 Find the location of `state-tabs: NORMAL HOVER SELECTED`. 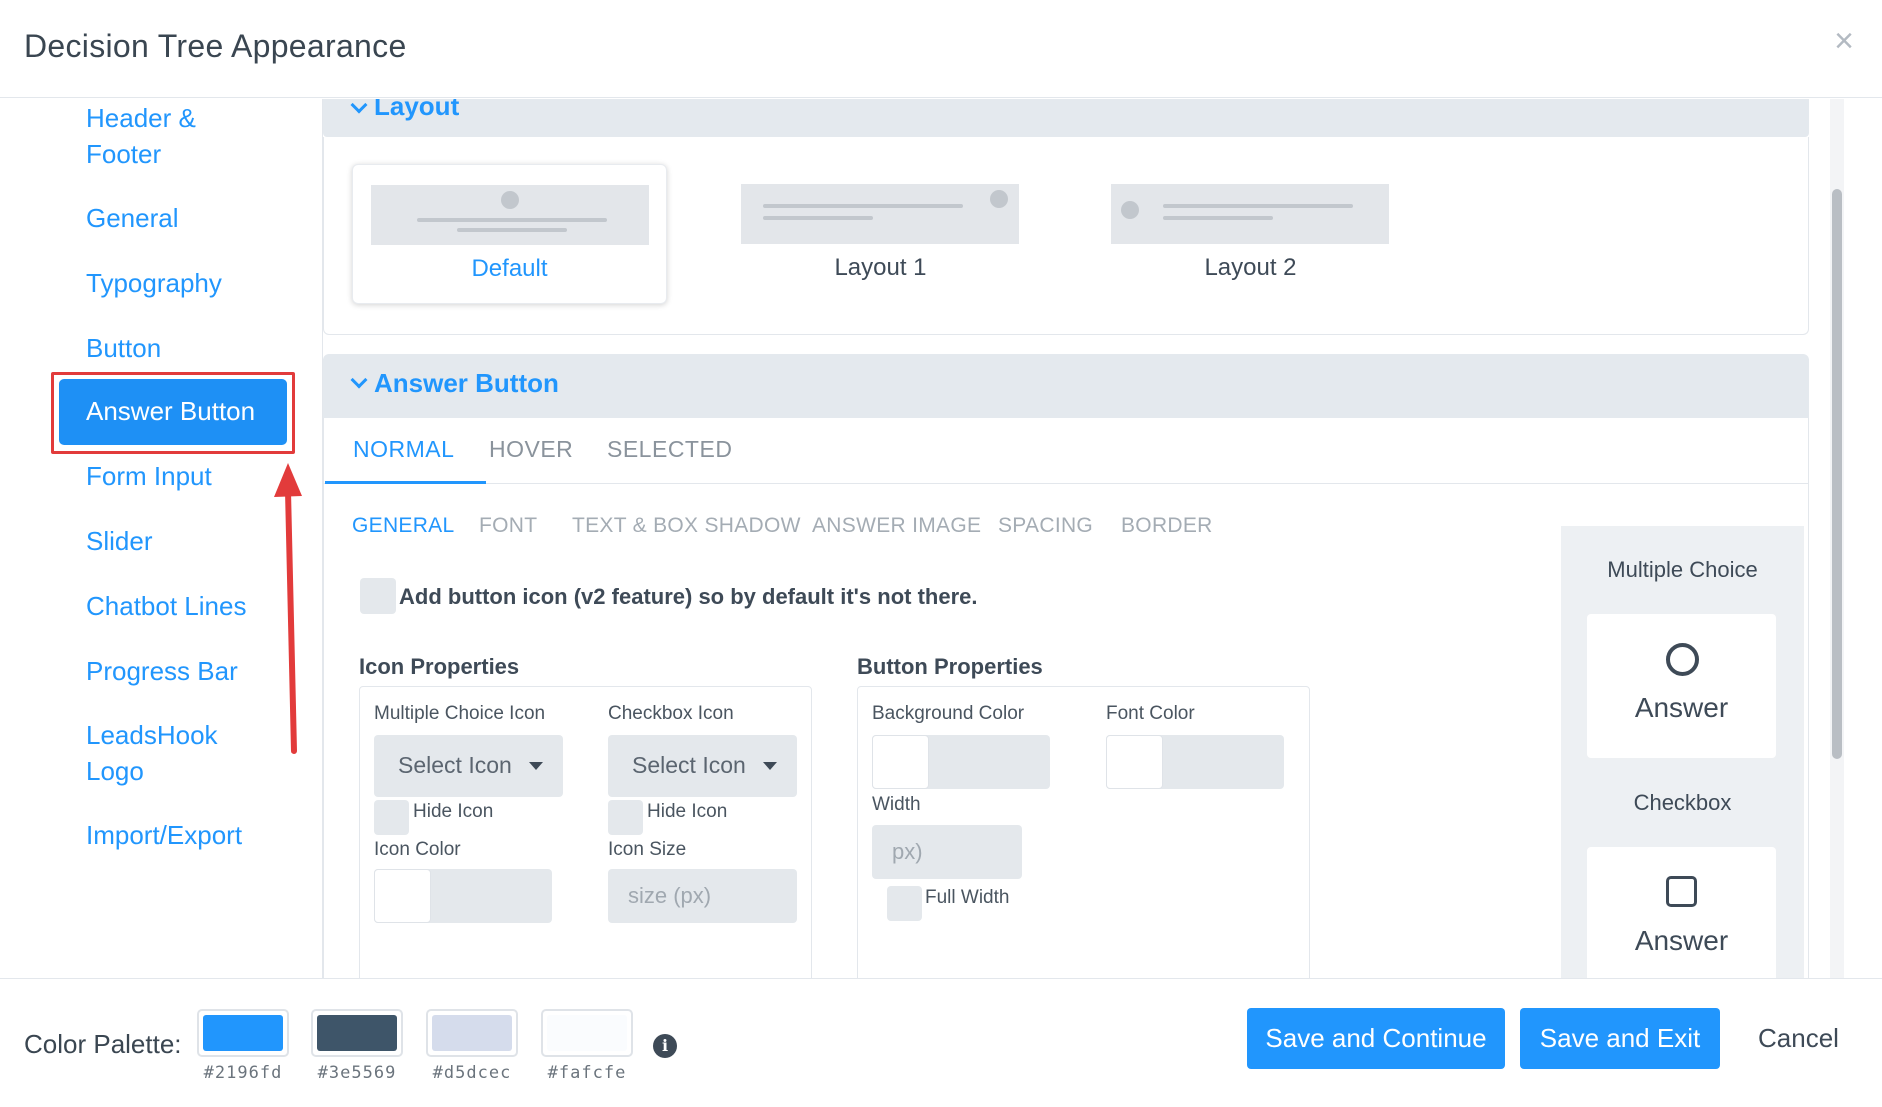

state-tabs: NORMAL HOVER SELECTED is located at coordinates (1066, 451).